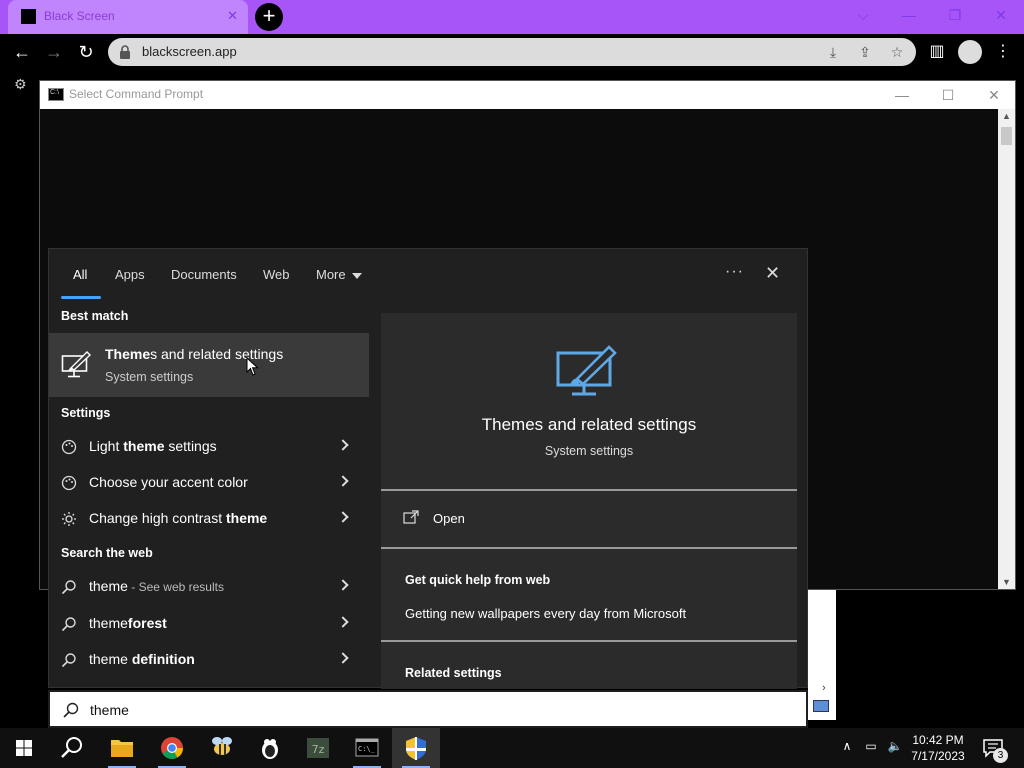  What do you see at coordinates (847, 748) in the screenshot?
I see `show-hidden-icons-chevron-icon: ∧` at bounding box center [847, 748].